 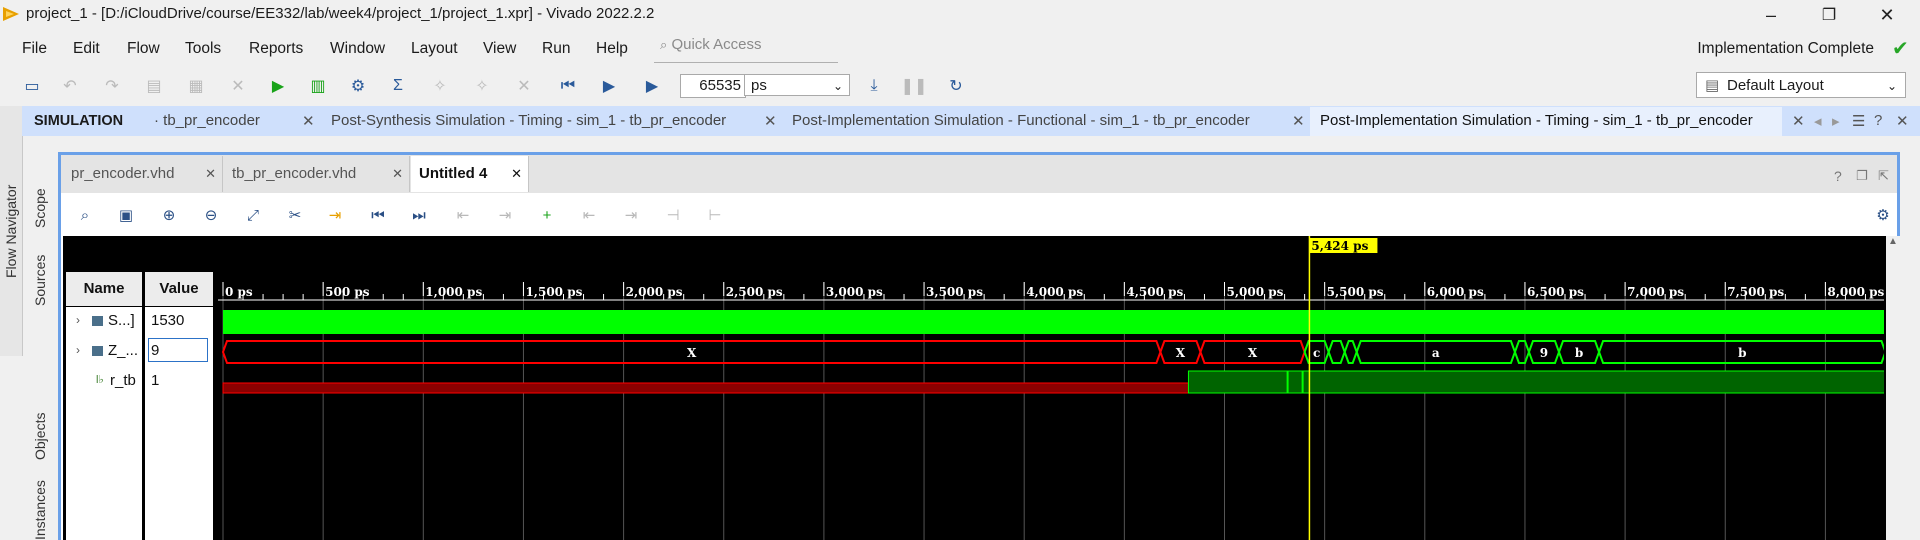 I want to click on sigma-icon: Σ, so click(x=398, y=86).